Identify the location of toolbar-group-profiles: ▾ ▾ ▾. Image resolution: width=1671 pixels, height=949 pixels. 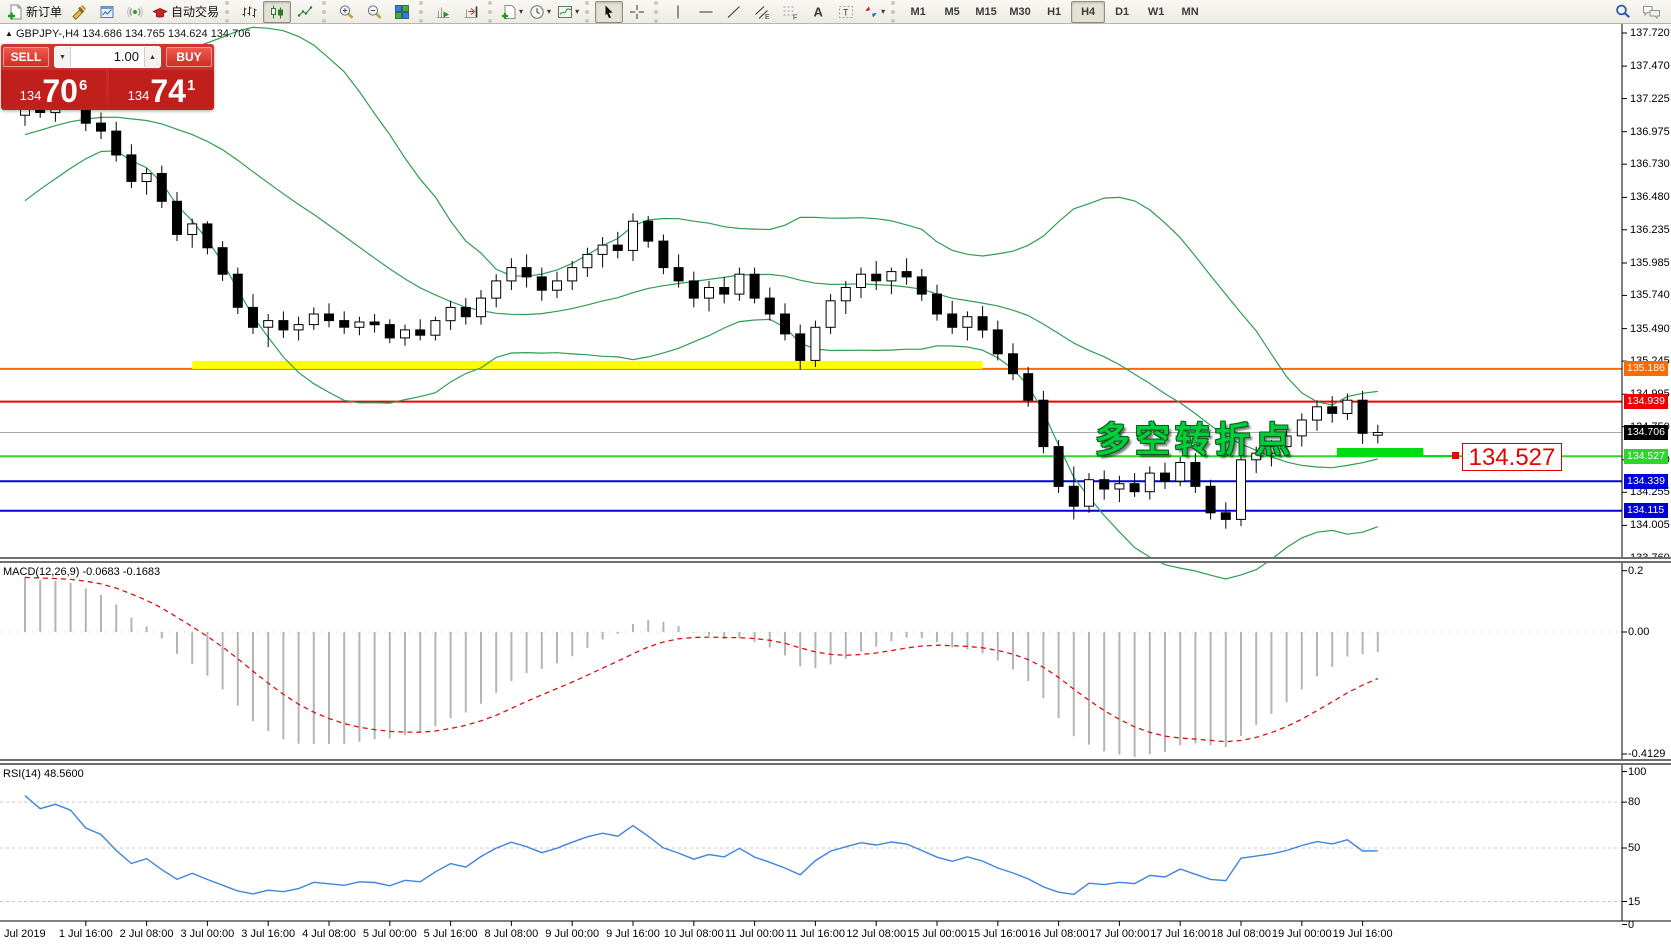
(536, 11).